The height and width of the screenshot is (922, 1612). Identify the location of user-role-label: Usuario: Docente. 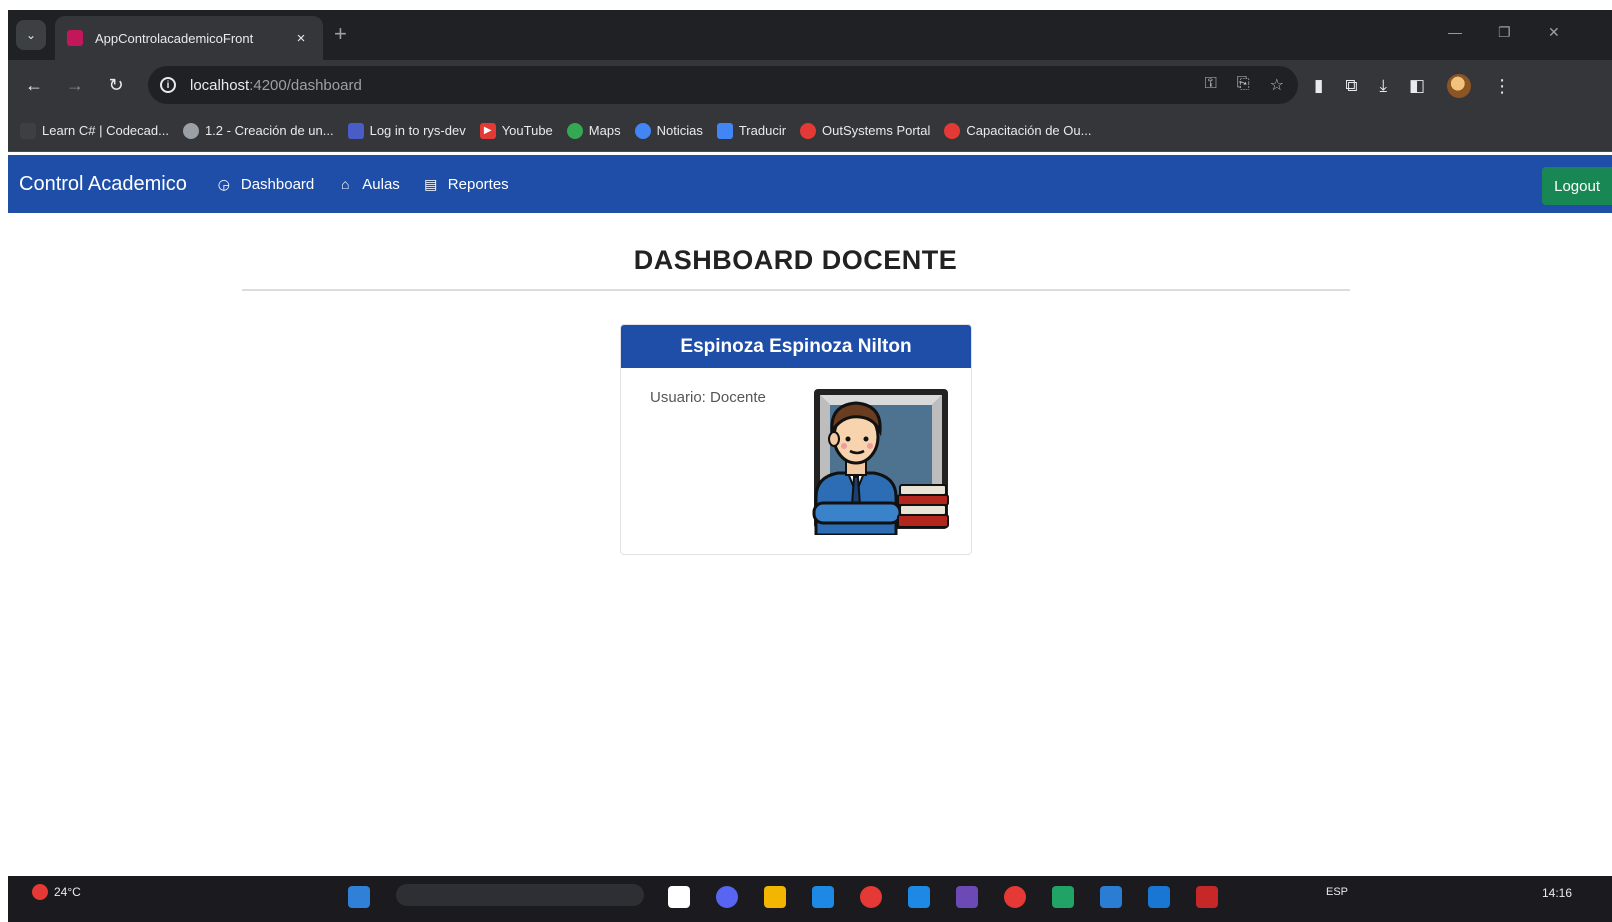
(708, 397).